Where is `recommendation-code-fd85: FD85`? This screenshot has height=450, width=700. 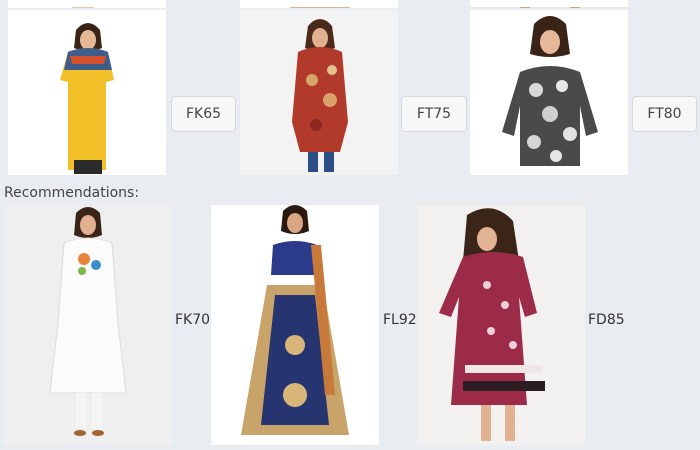
recommendation-code-fd85: FD85 is located at coordinates (606, 320).